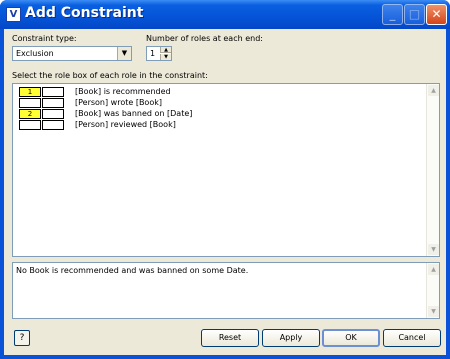 The width and height of the screenshot is (450, 359). What do you see at coordinates (124, 53) in the screenshot?
I see `chevron-down-icon: ▼` at bounding box center [124, 53].